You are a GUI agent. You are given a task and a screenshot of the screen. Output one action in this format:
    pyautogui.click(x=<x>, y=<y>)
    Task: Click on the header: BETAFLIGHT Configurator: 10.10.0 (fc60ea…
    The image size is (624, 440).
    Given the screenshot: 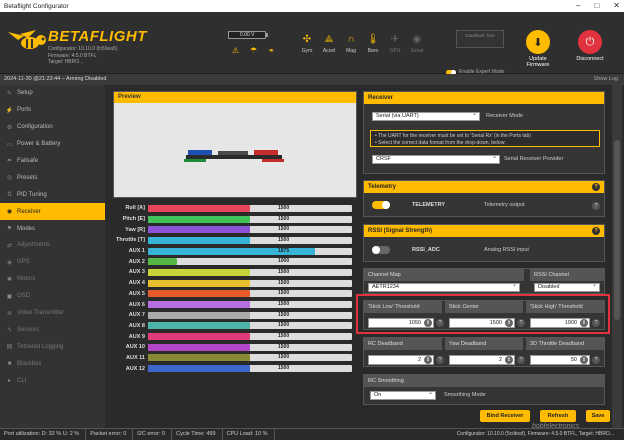 What is the action you would take?
    pyautogui.click(x=312, y=43)
    